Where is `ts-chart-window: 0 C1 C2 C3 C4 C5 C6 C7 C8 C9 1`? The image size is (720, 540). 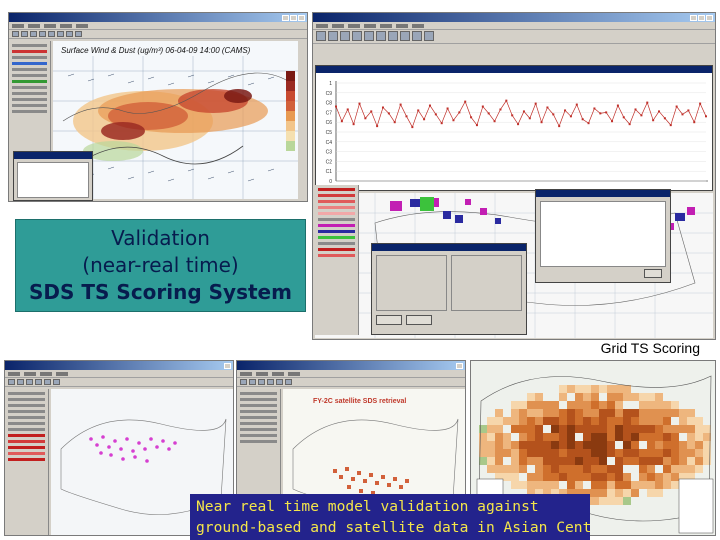
ts-chart-window: 0 C1 C2 C3 C4 C5 C6 C7 C8 C9 1 is located at coordinates (514, 128).